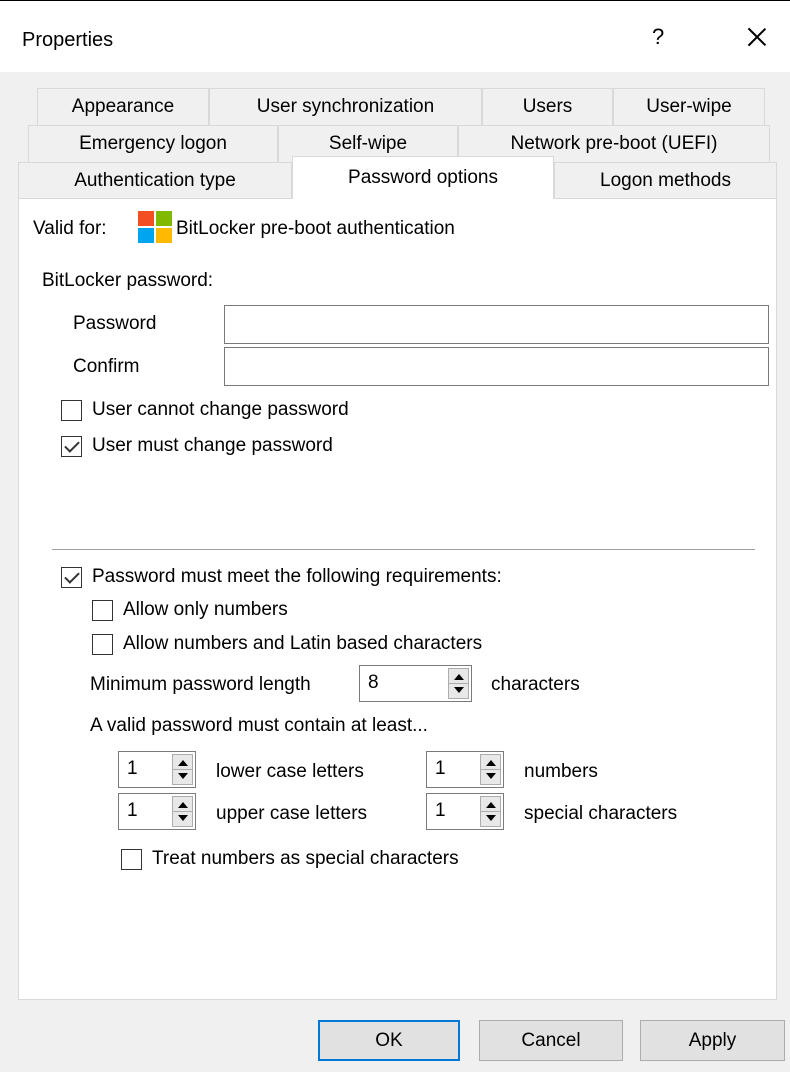 The image size is (790, 1072). Describe the element at coordinates (712, 1040) in the screenshot. I see `apply-button: Apply` at that location.